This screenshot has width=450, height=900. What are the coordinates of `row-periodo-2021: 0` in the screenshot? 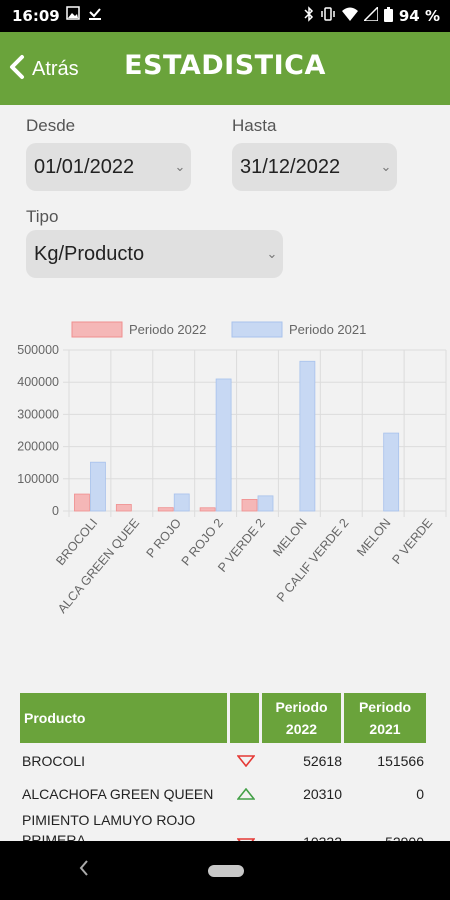 It's located at (420, 793).